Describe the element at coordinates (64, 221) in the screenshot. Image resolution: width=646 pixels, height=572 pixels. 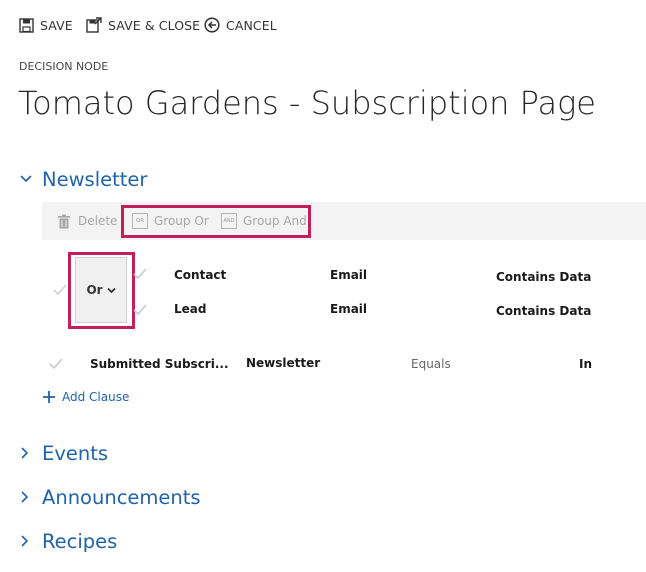
I see `trash-icon` at that location.